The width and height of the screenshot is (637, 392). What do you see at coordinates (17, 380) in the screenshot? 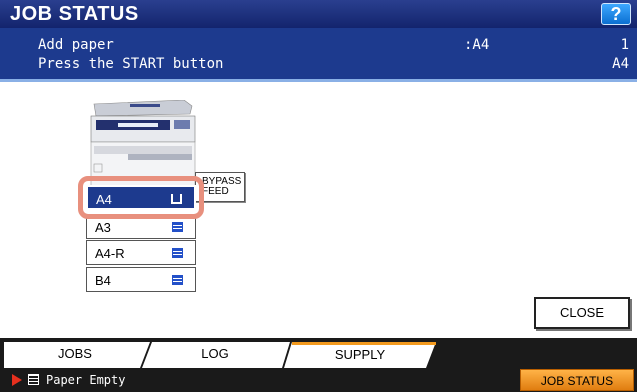
I see `play-icon` at bounding box center [17, 380].